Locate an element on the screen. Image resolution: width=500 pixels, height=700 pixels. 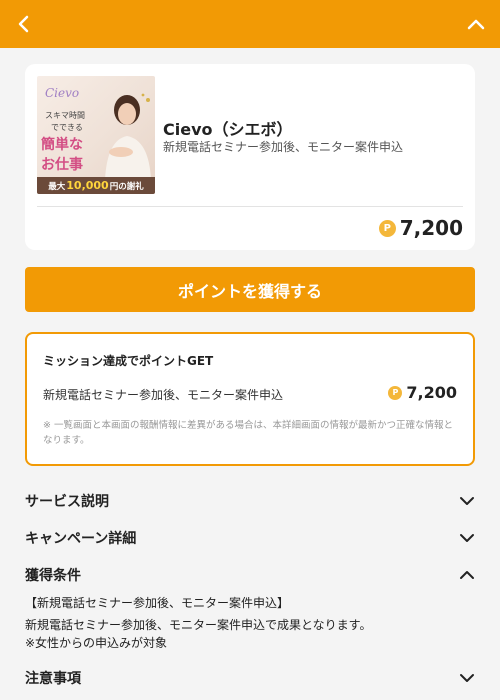
reward-prefix: 最大 is located at coordinates (57, 186).